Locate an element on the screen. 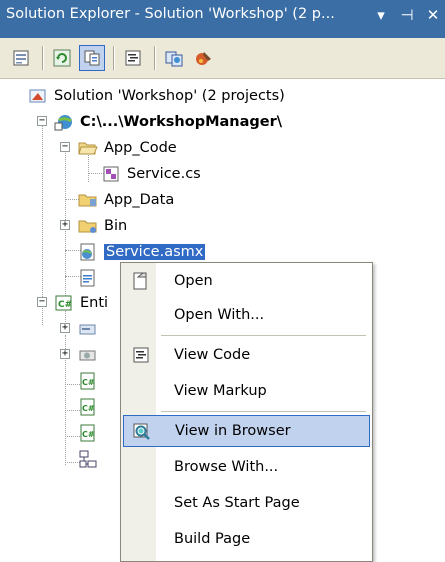 The image size is (445, 562). web-service-file-icon is located at coordinates (88, 252).